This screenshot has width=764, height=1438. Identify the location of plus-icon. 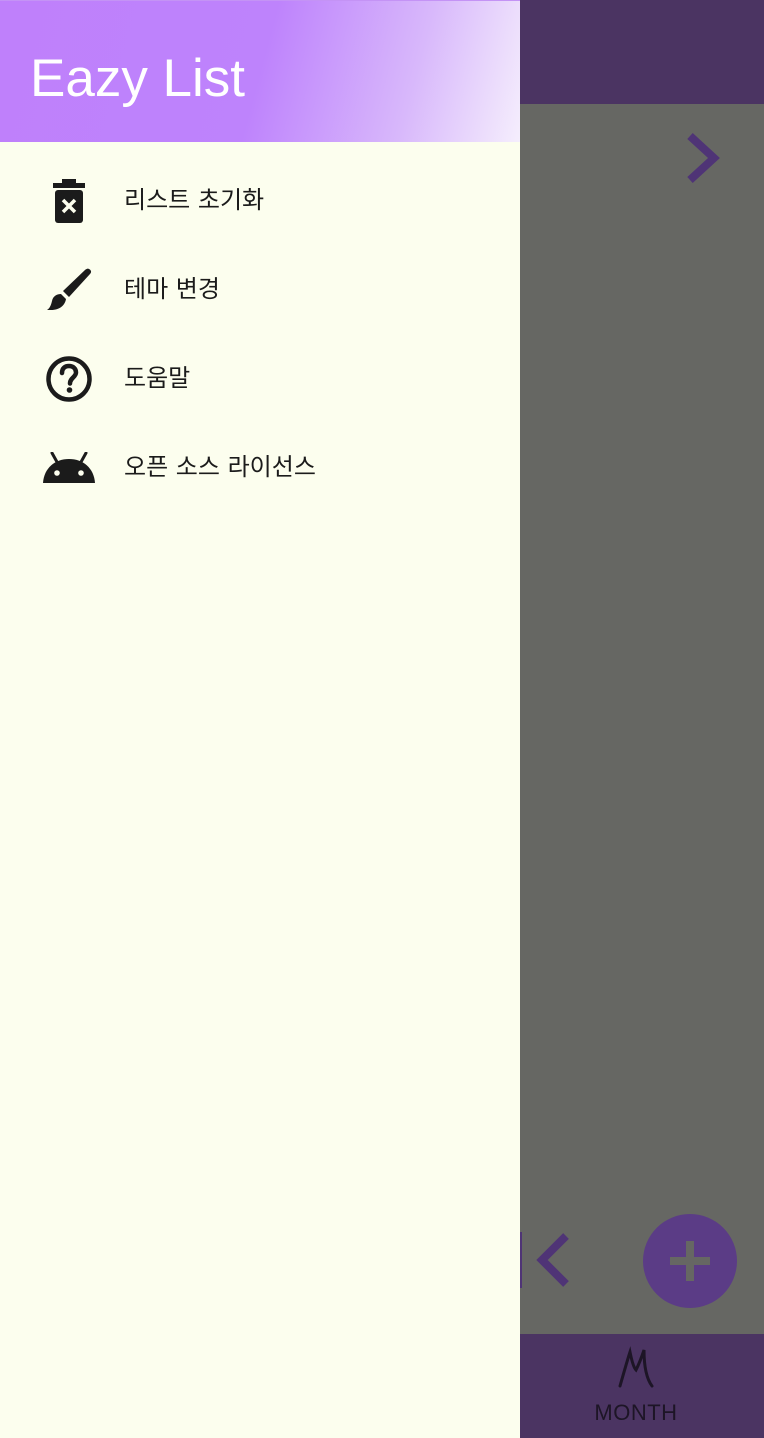
(690, 1261).